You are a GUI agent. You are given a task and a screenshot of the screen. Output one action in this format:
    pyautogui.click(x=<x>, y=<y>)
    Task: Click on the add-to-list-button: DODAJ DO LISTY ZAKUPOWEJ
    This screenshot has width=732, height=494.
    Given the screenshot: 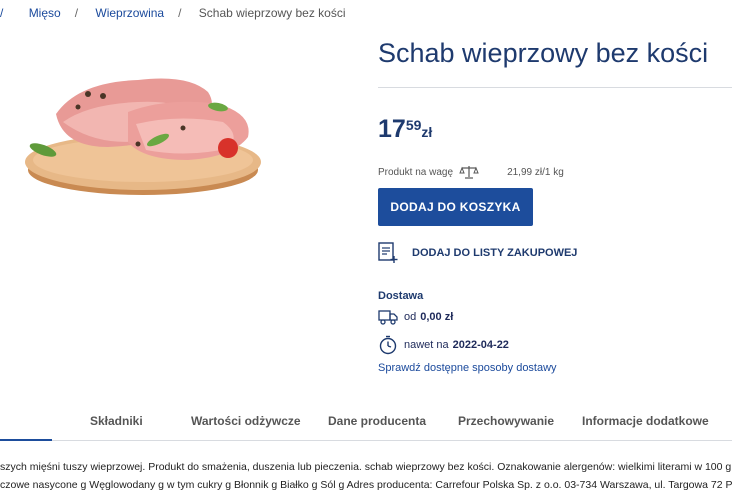 What is the action you would take?
    pyautogui.click(x=477, y=253)
    